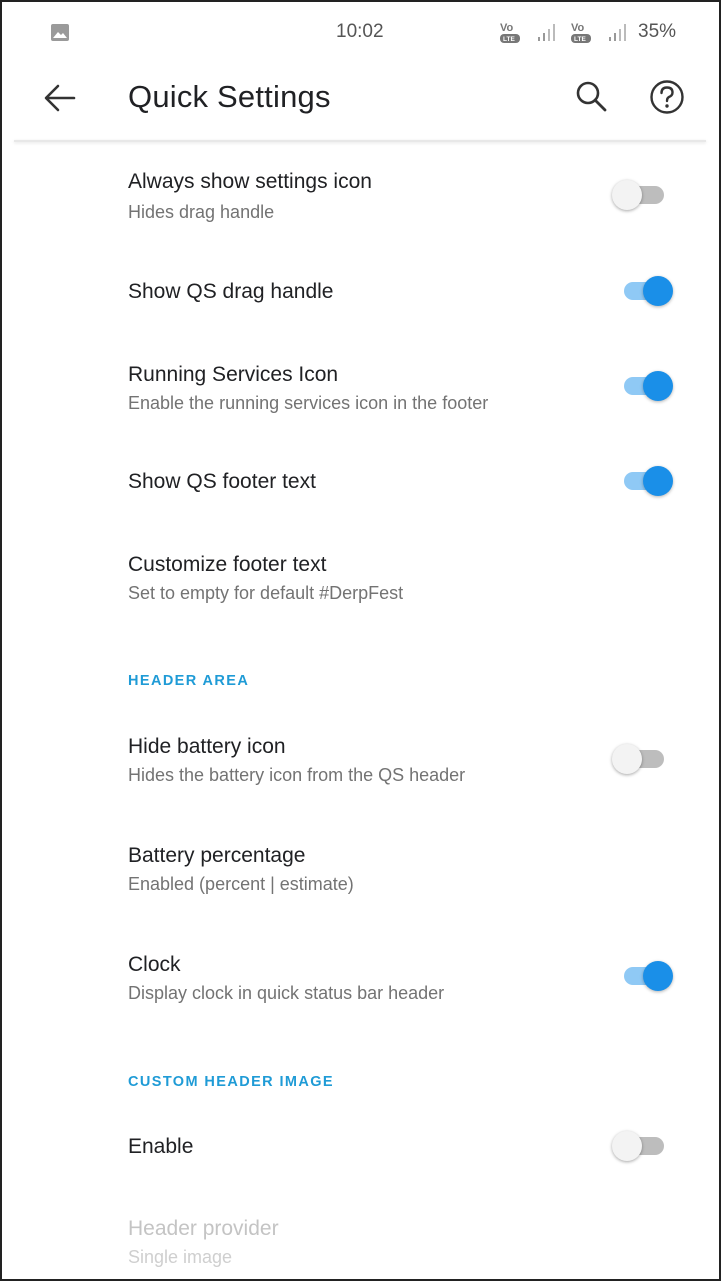 Image resolution: width=721 pixels, height=1281 pixels. What do you see at coordinates (360, 292) in the screenshot?
I see `pref-show-qs-drag-handle: Show QS drag handle` at bounding box center [360, 292].